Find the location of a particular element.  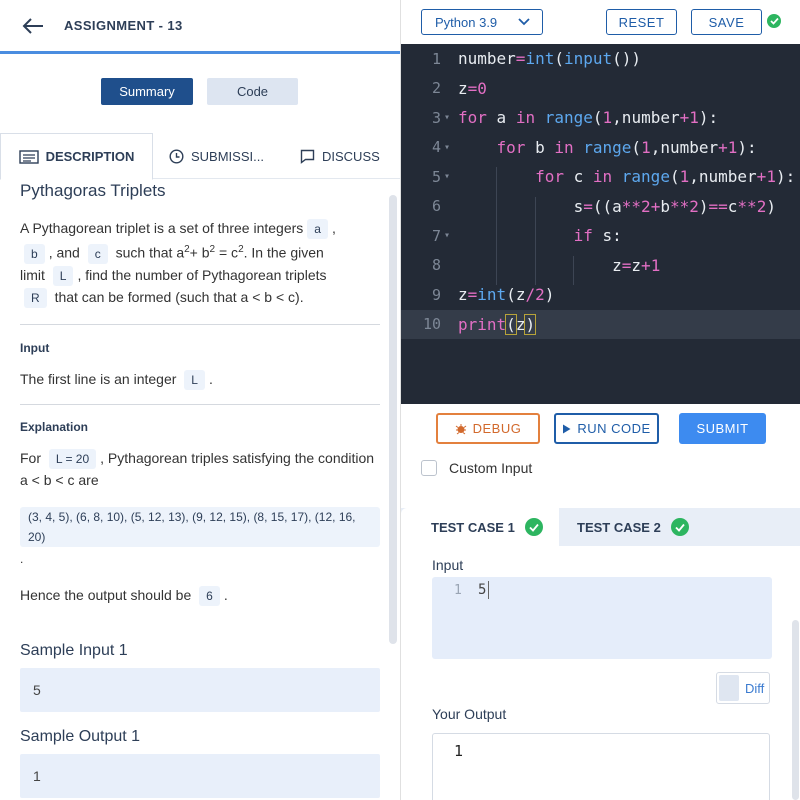

saved-check-icon is located at coordinates (774, 21).